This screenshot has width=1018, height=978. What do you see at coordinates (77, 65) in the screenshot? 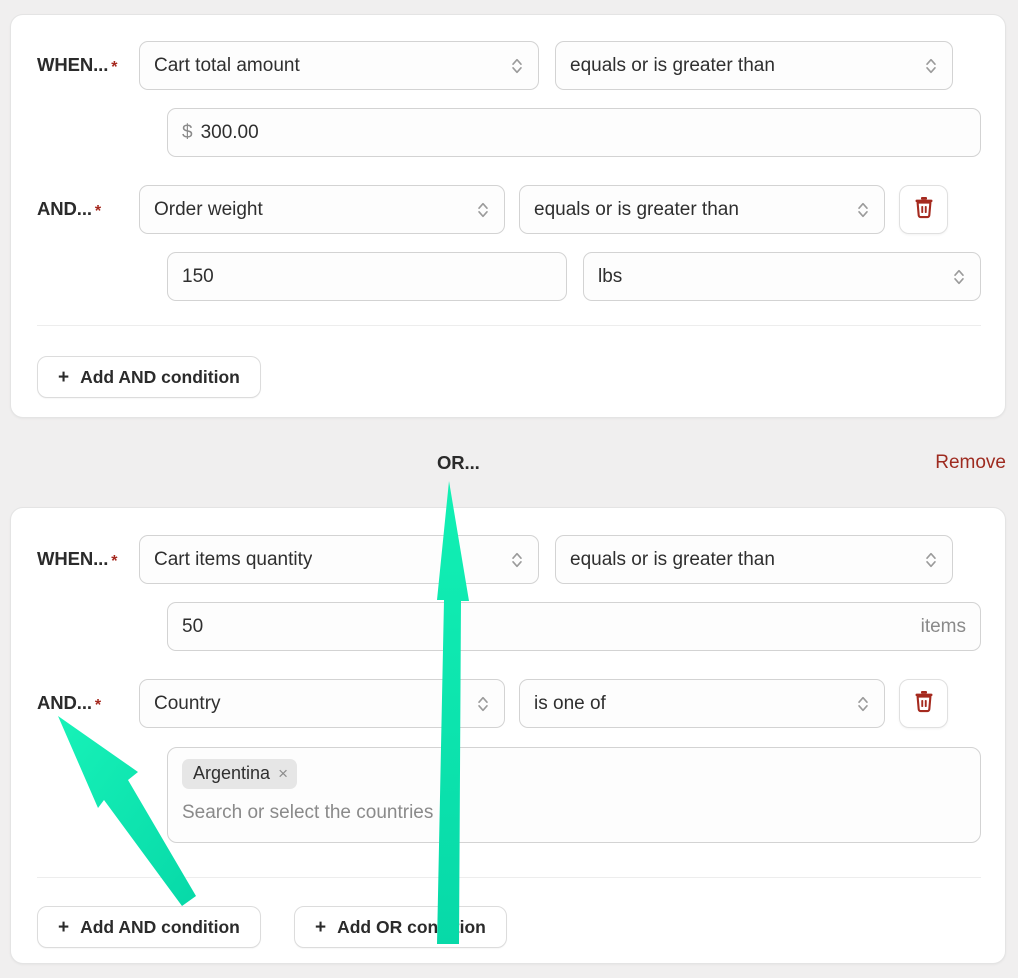
I see `when-label-1: WHEN... *` at bounding box center [77, 65].